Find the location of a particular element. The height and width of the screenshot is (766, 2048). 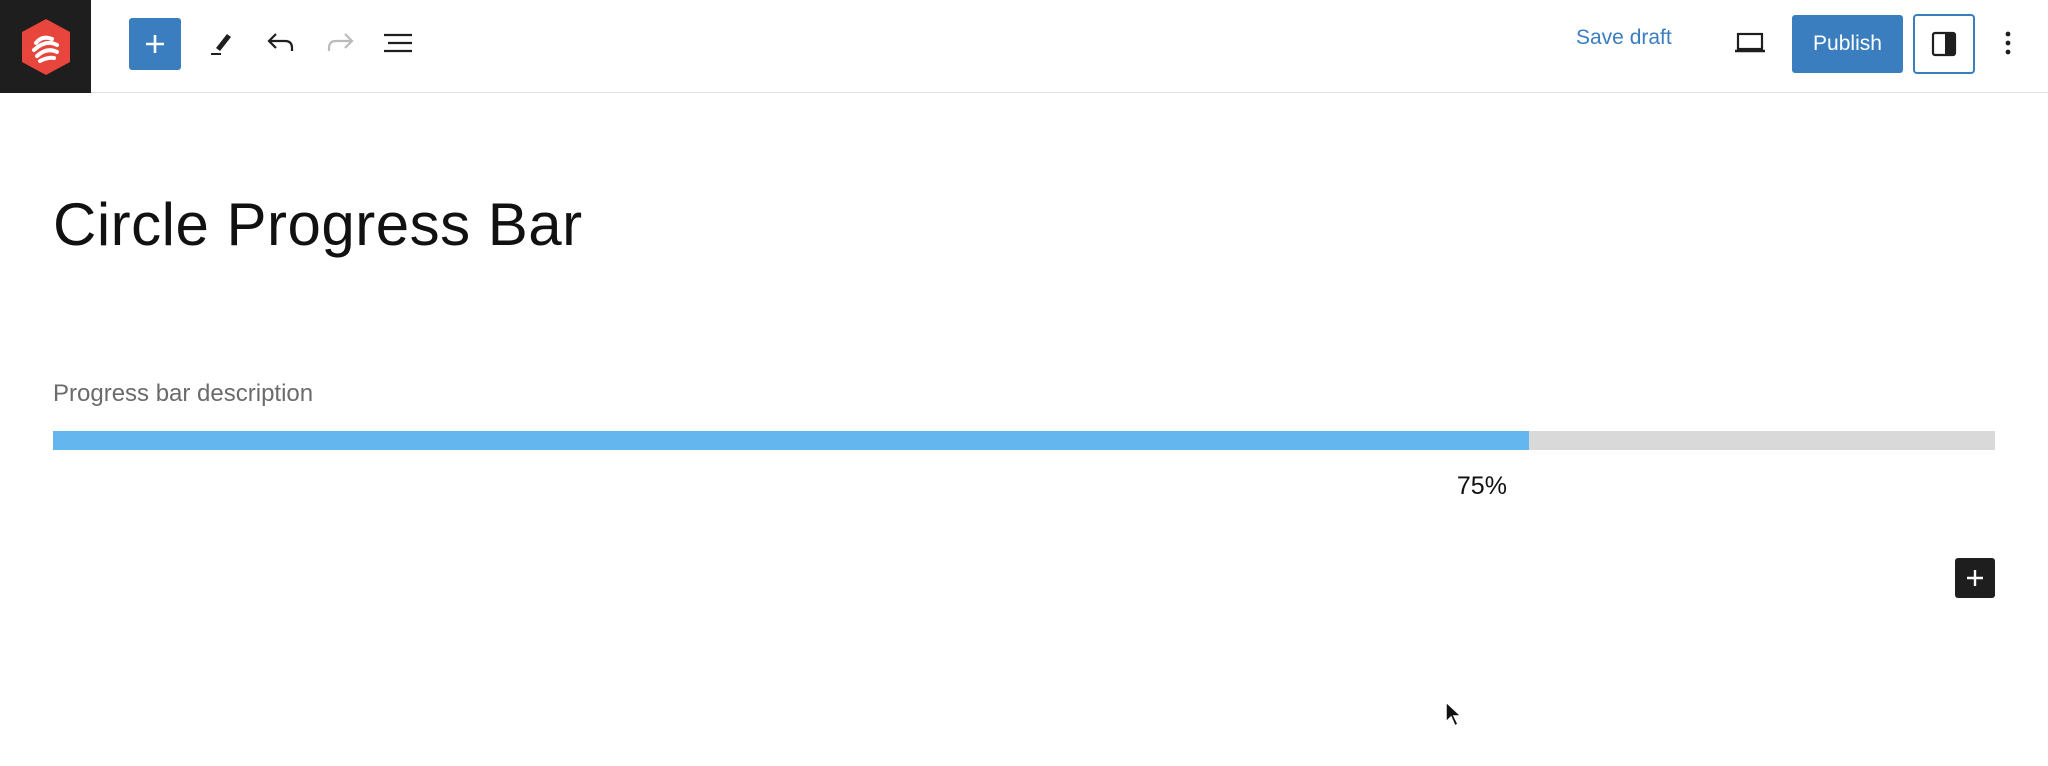

progress-value-label: 75% is located at coordinates (1481, 486).